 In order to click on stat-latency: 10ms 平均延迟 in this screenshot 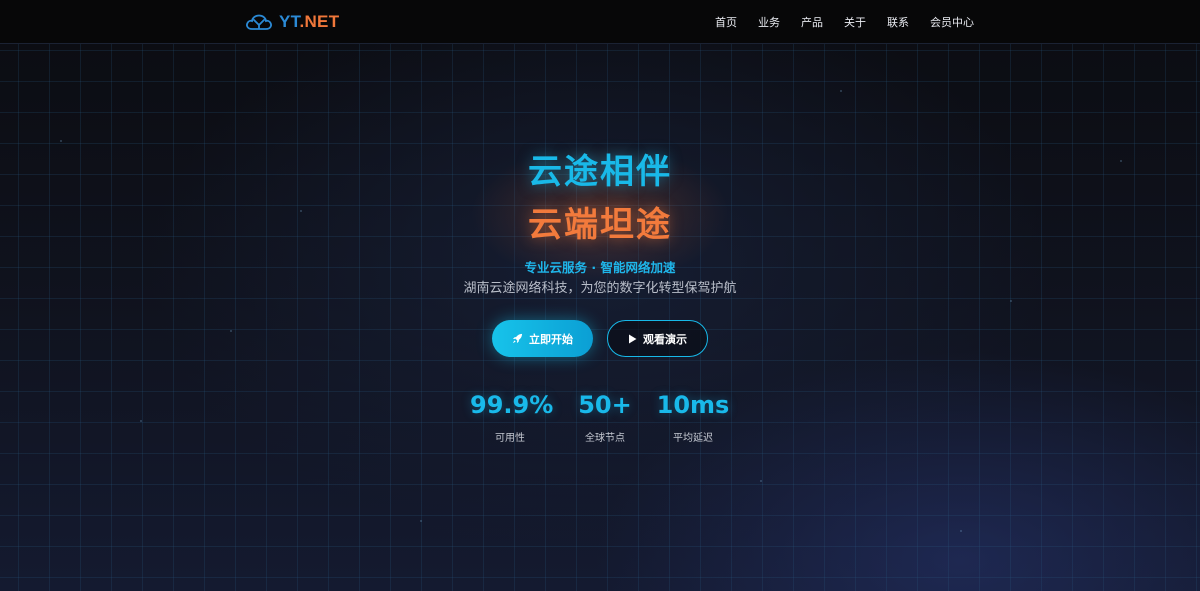, I will do `click(693, 417)`.